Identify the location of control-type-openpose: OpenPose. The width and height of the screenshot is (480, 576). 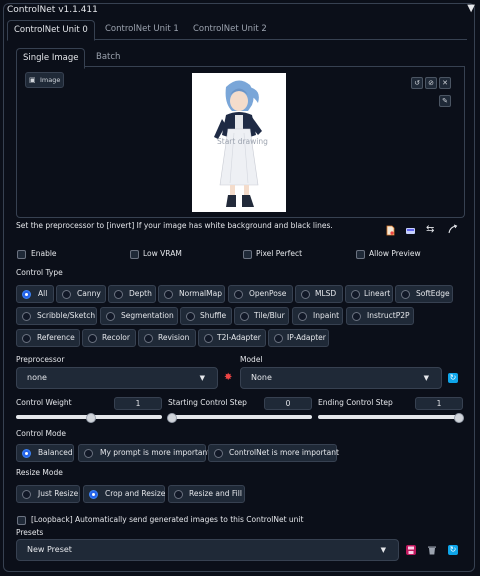
(260, 294).